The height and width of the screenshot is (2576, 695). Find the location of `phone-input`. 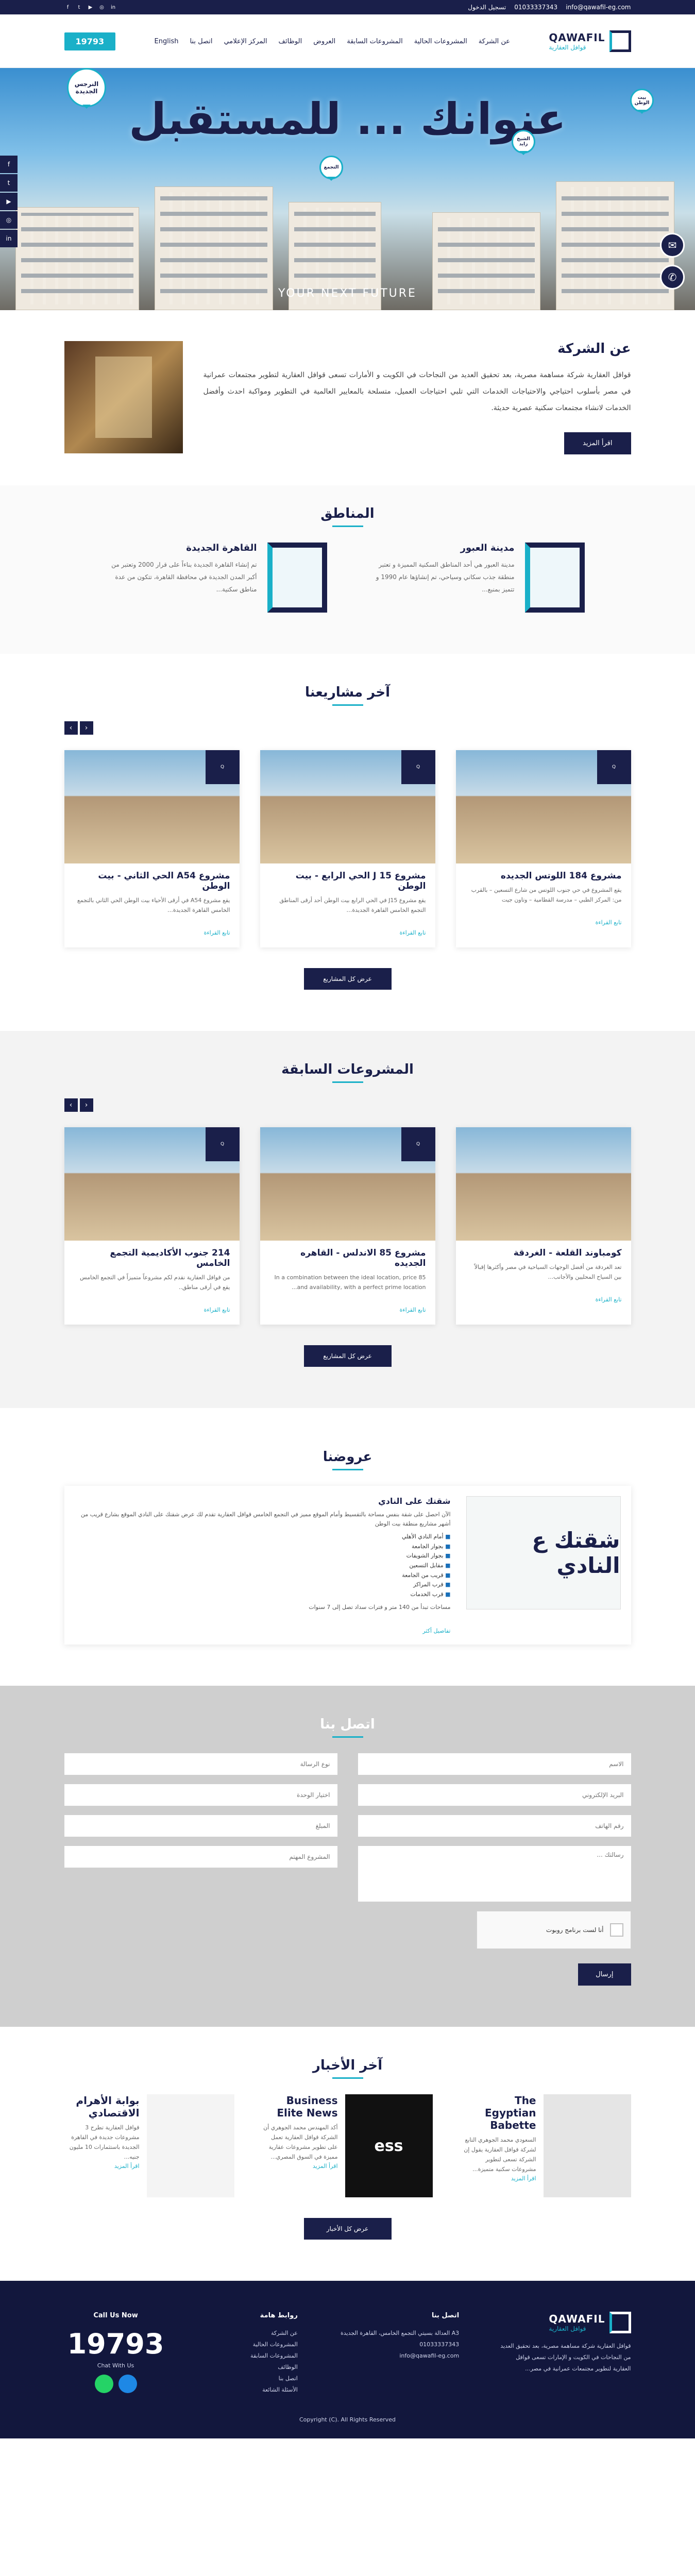

phone-input is located at coordinates (494, 1826).